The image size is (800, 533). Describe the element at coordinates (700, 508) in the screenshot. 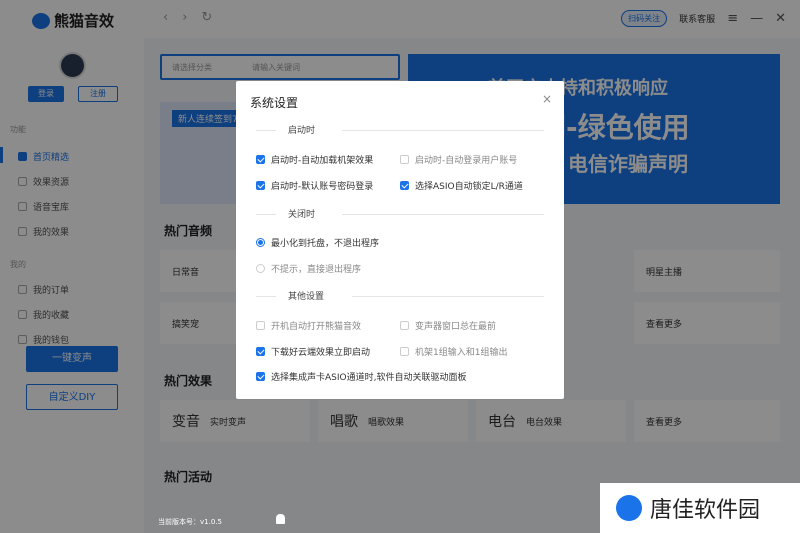

I see `watermark: 唐佳软件园` at that location.